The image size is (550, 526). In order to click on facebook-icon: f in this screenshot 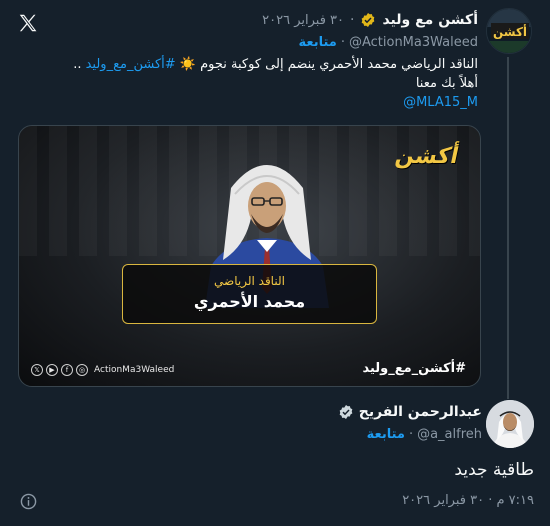, I will do `click(67, 370)`.